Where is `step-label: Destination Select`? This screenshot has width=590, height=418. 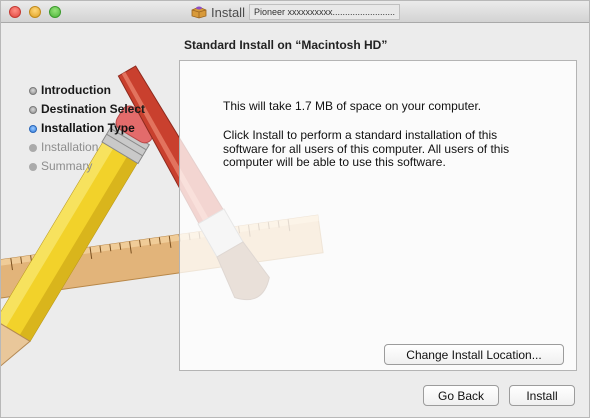
step-label: Destination Select is located at coordinates (93, 109).